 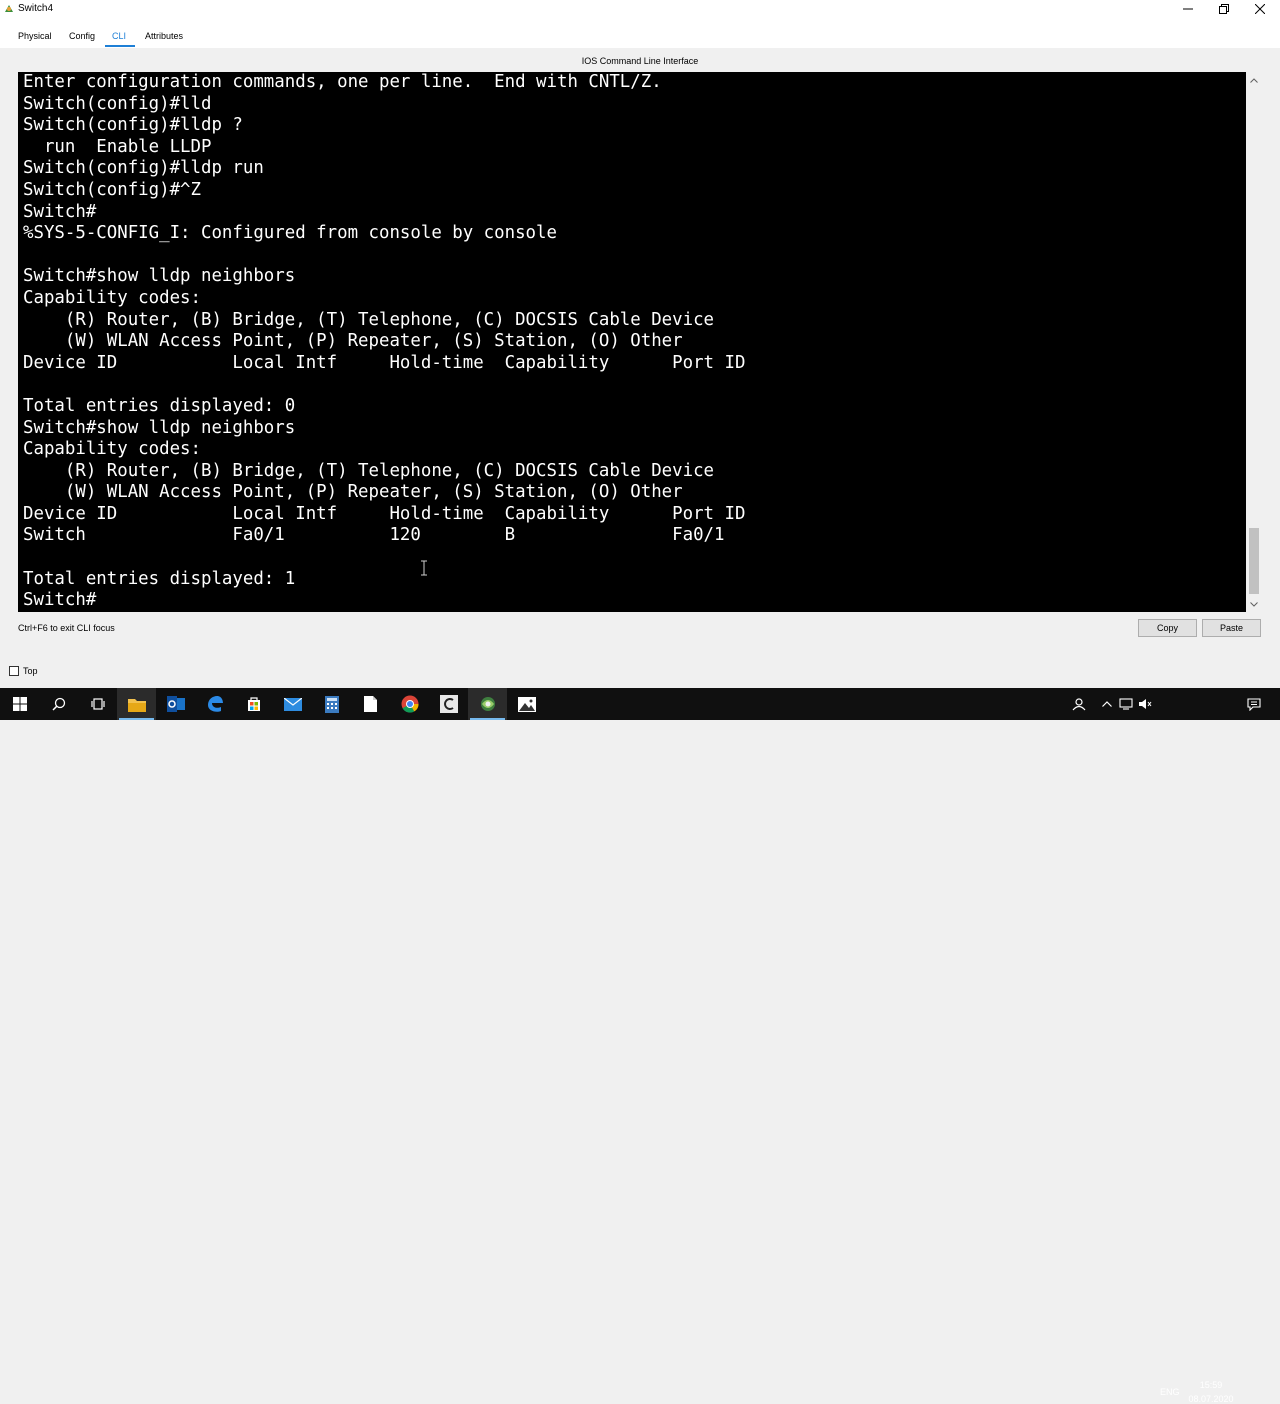 I want to click on photos-icon, so click(x=526, y=704).